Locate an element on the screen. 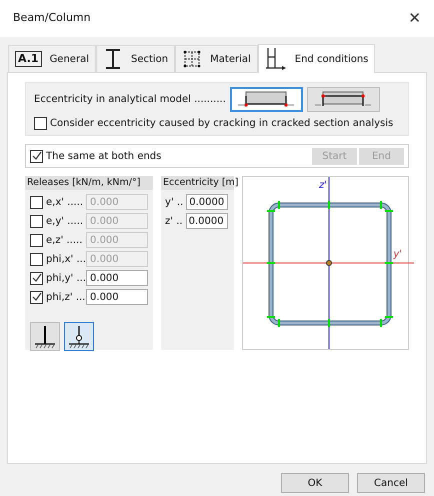 Image resolution: width=434 pixels, height=496 pixels. frame-end-icon is located at coordinates (275, 59).